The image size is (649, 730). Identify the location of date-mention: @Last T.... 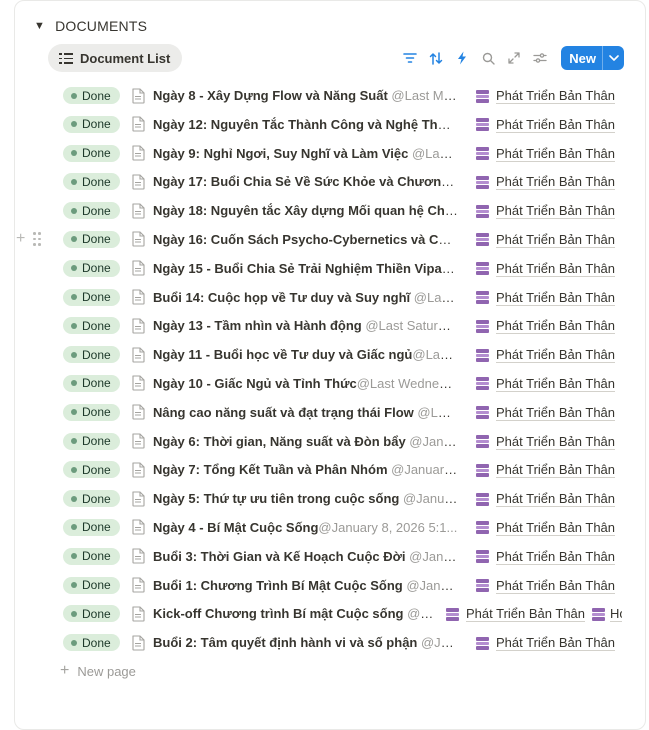
(435, 354).